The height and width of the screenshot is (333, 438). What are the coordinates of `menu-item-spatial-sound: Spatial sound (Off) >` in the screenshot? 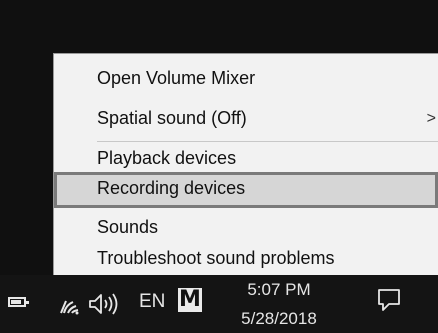 It's located at (246, 118).